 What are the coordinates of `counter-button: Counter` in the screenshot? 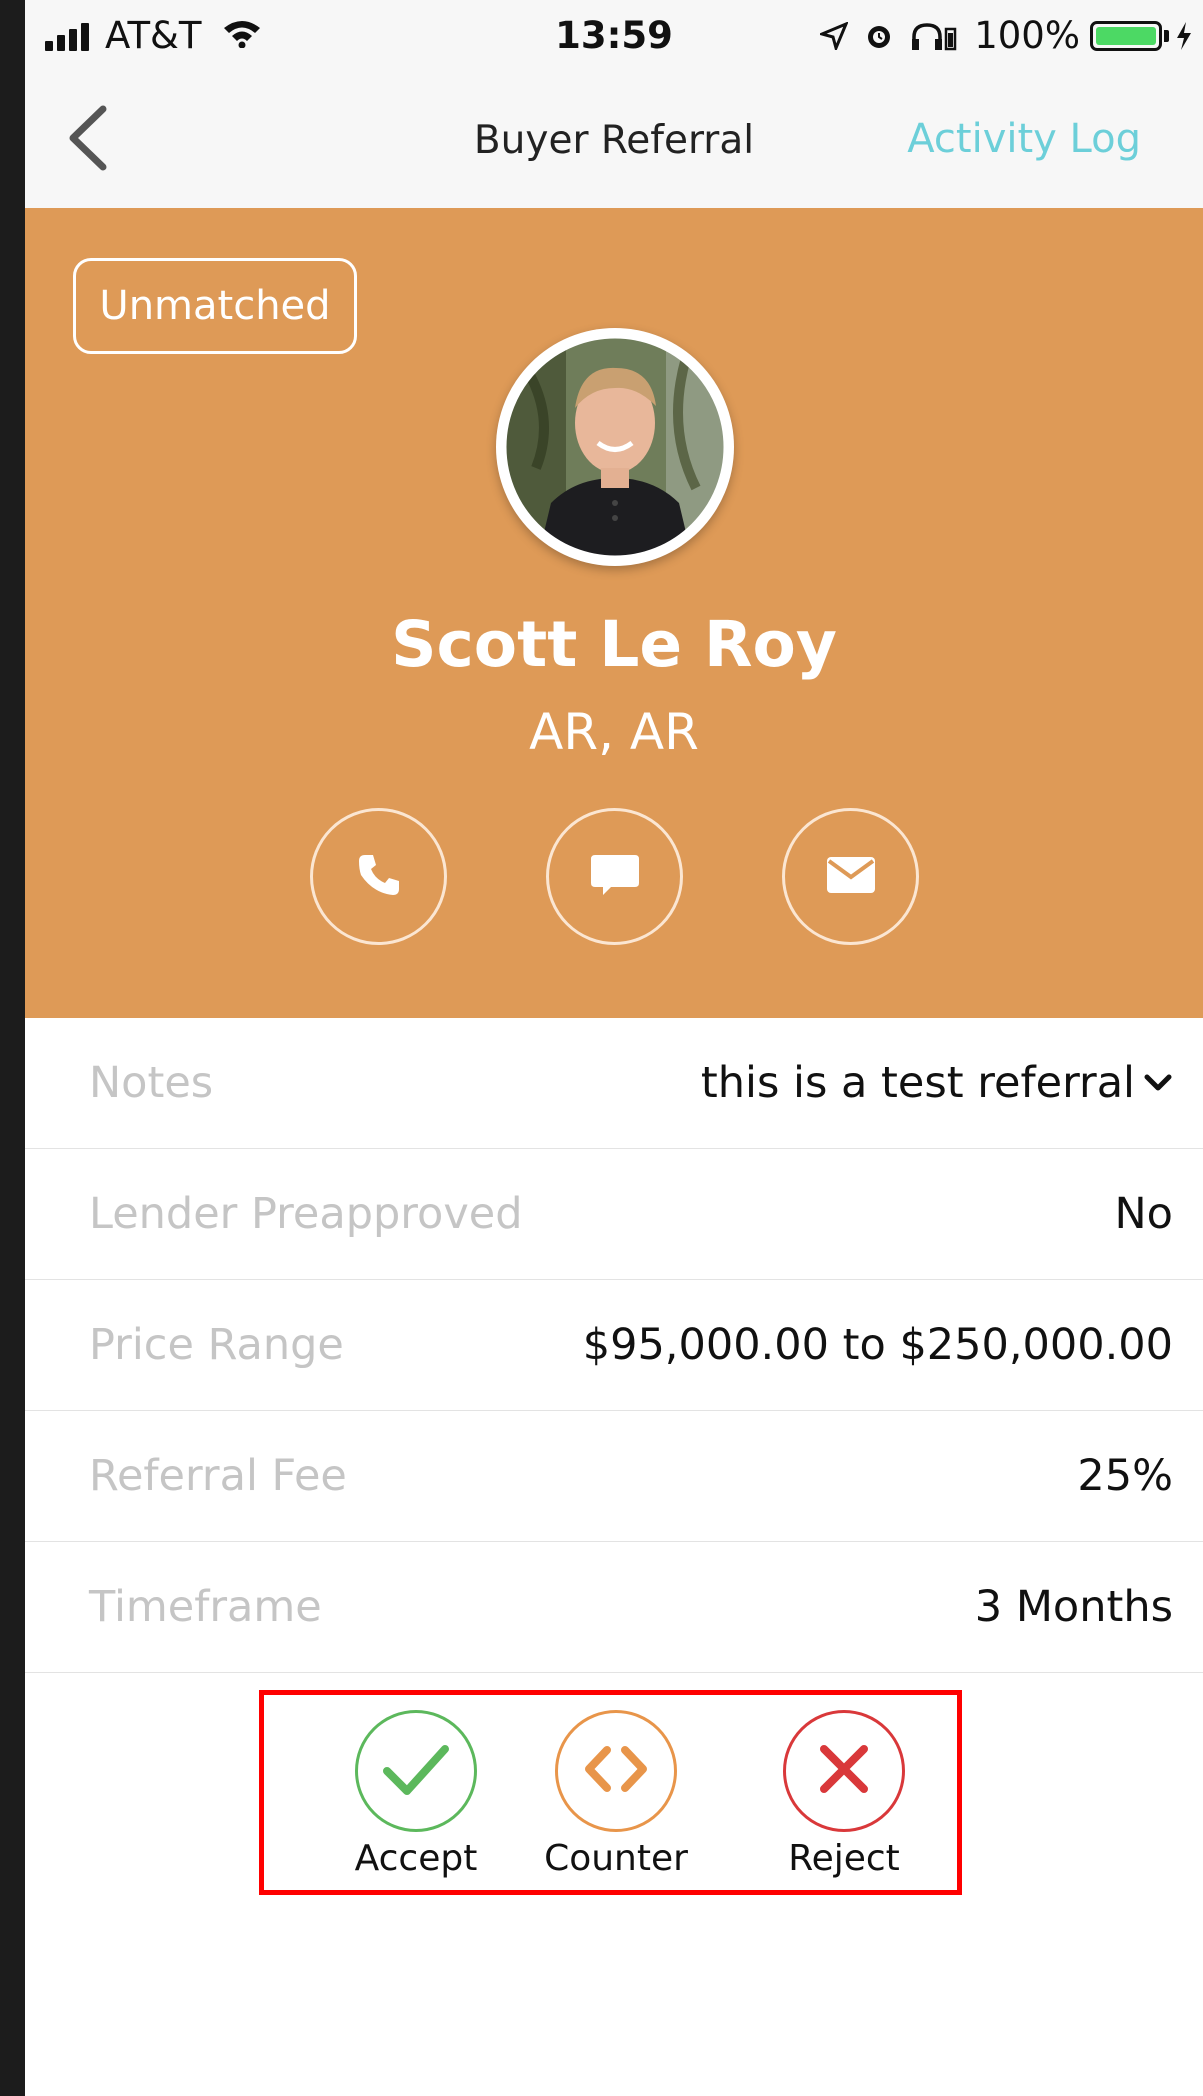 It's located at (616, 1797).